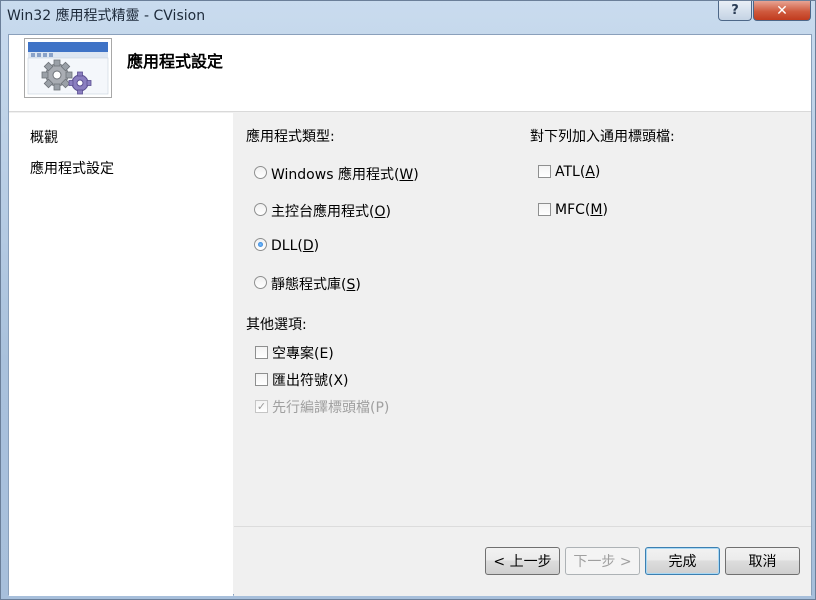  Describe the element at coordinates (261, 406) in the screenshot. I see `checkmark-icon: ✓` at that location.